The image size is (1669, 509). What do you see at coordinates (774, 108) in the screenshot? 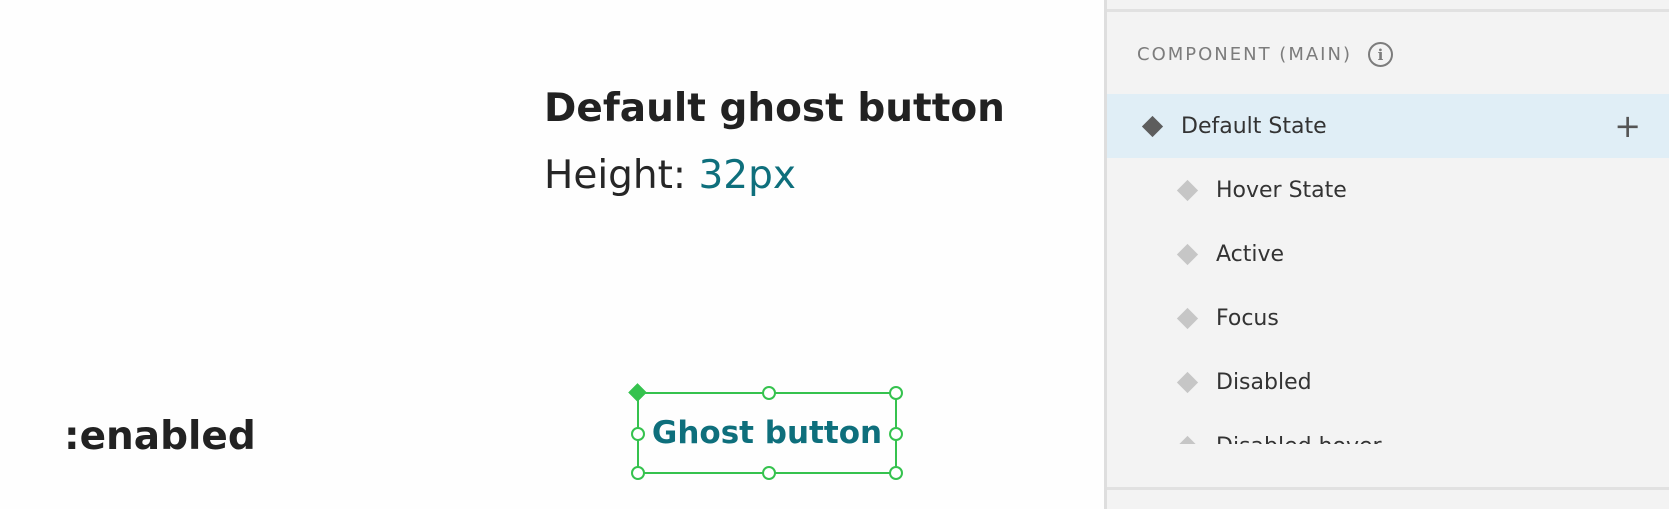
I see `spec-title: Default ghost button` at bounding box center [774, 108].